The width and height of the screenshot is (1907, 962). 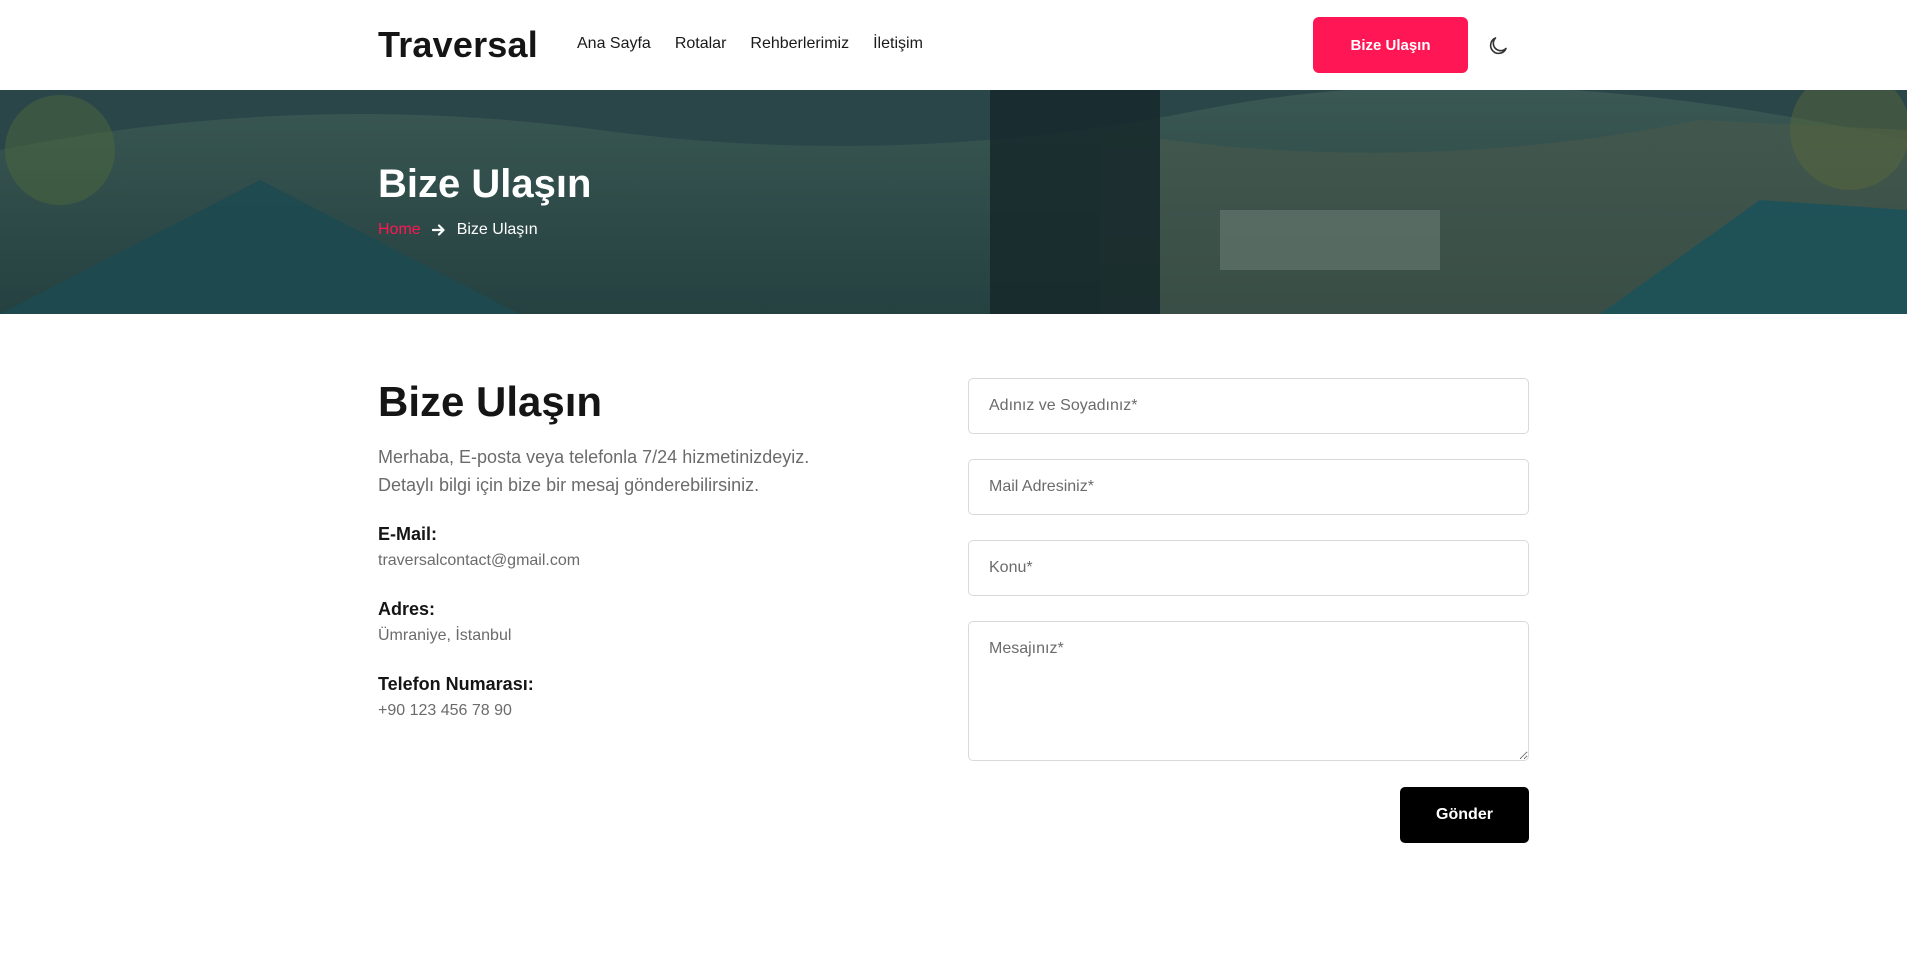 I want to click on email-label: E-Mail:, so click(x=408, y=534).